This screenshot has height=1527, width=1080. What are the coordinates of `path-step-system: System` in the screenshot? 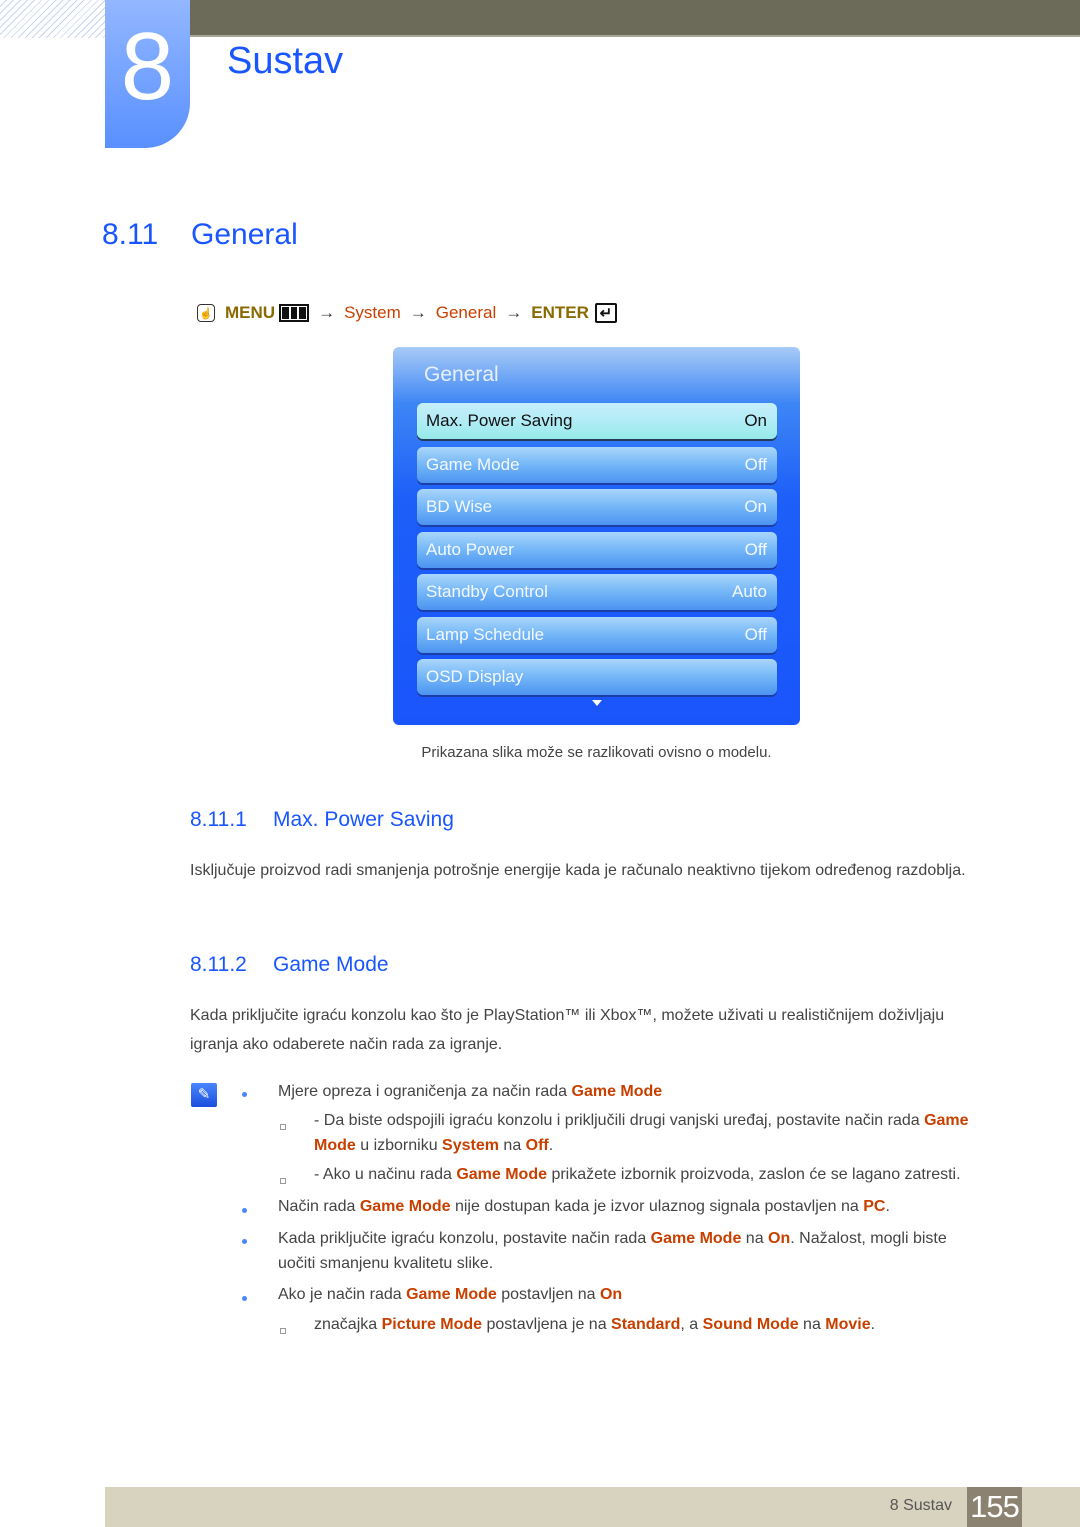 It's located at (372, 312).